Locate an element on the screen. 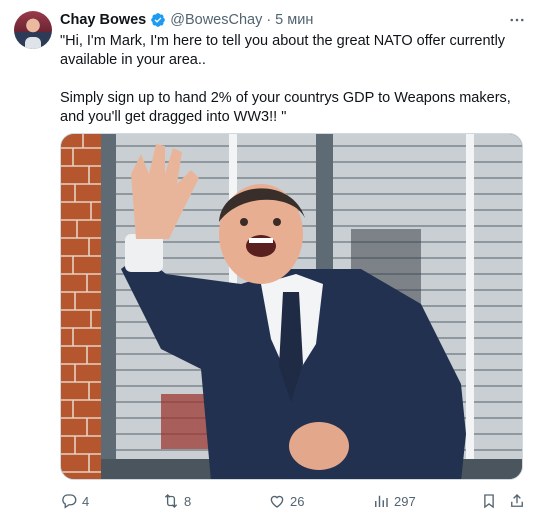 Image resolution: width=545 pixels, height=531 pixels. repost-icon is located at coordinates (171, 501).